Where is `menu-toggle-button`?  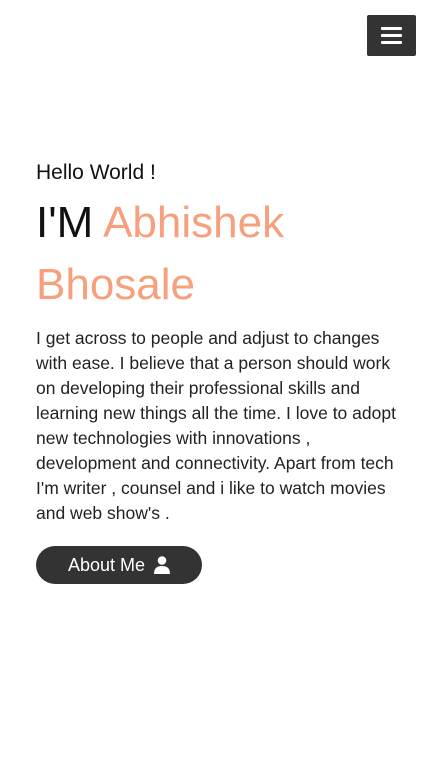 menu-toggle-button is located at coordinates (391, 35).